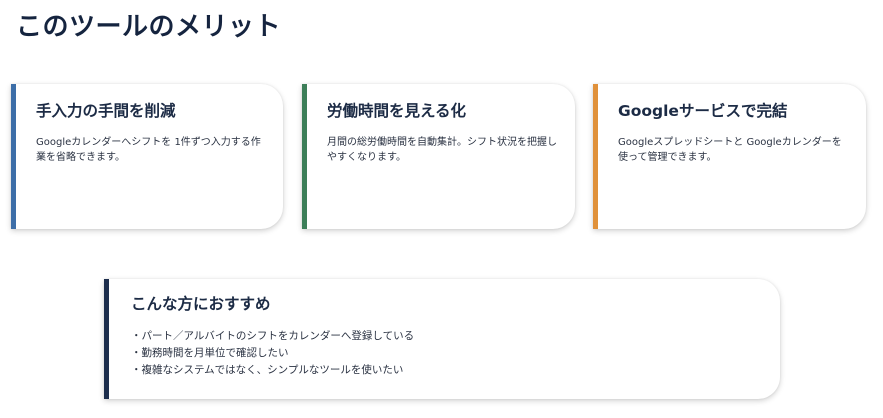 This screenshot has height=418, width=883. What do you see at coordinates (210, 353) in the screenshot?
I see `list-item: ・勤務時間を月単位で確認したい` at bounding box center [210, 353].